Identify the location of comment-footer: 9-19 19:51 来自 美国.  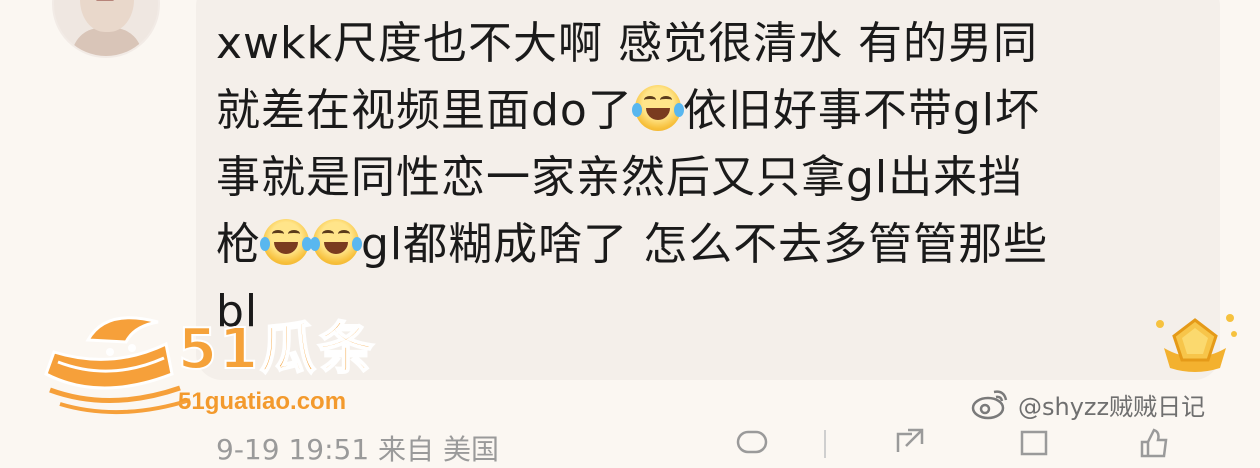
(716, 447).